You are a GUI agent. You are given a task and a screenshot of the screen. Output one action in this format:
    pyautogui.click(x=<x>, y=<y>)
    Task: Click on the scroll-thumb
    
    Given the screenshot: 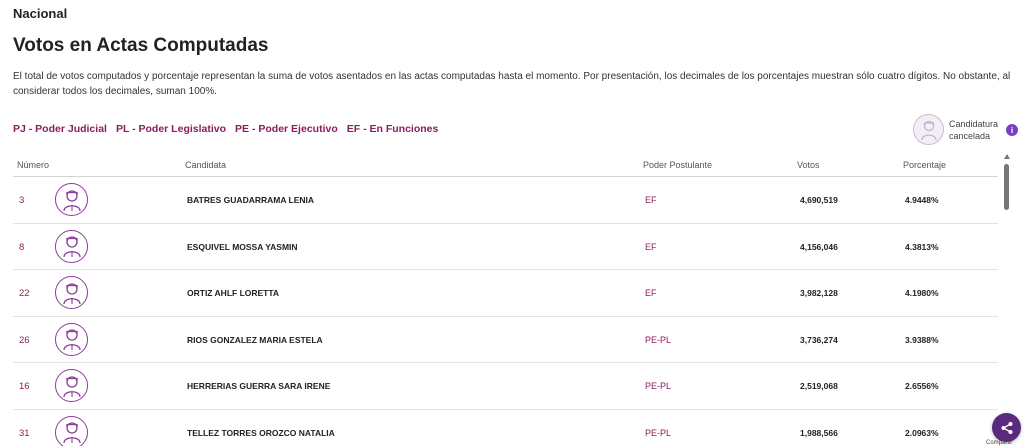 What is the action you would take?
    pyautogui.click(x=1006, y=187)
    